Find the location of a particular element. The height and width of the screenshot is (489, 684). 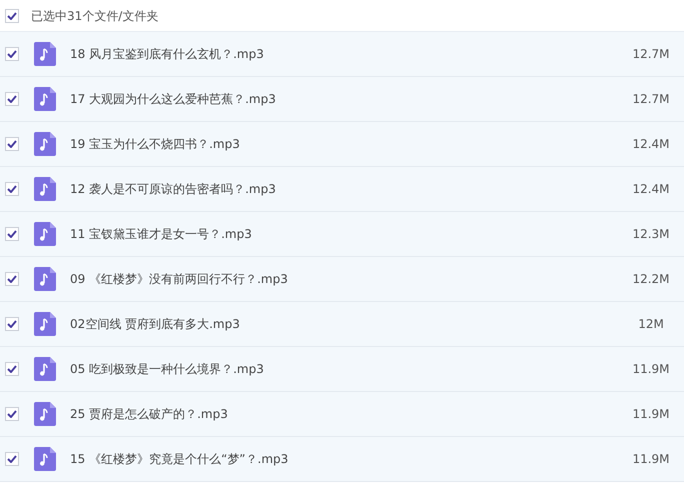

file-row: 12 袭人是不可原谅的告密者吗？.mp3 12.4M is located at coordinates (342, 189).